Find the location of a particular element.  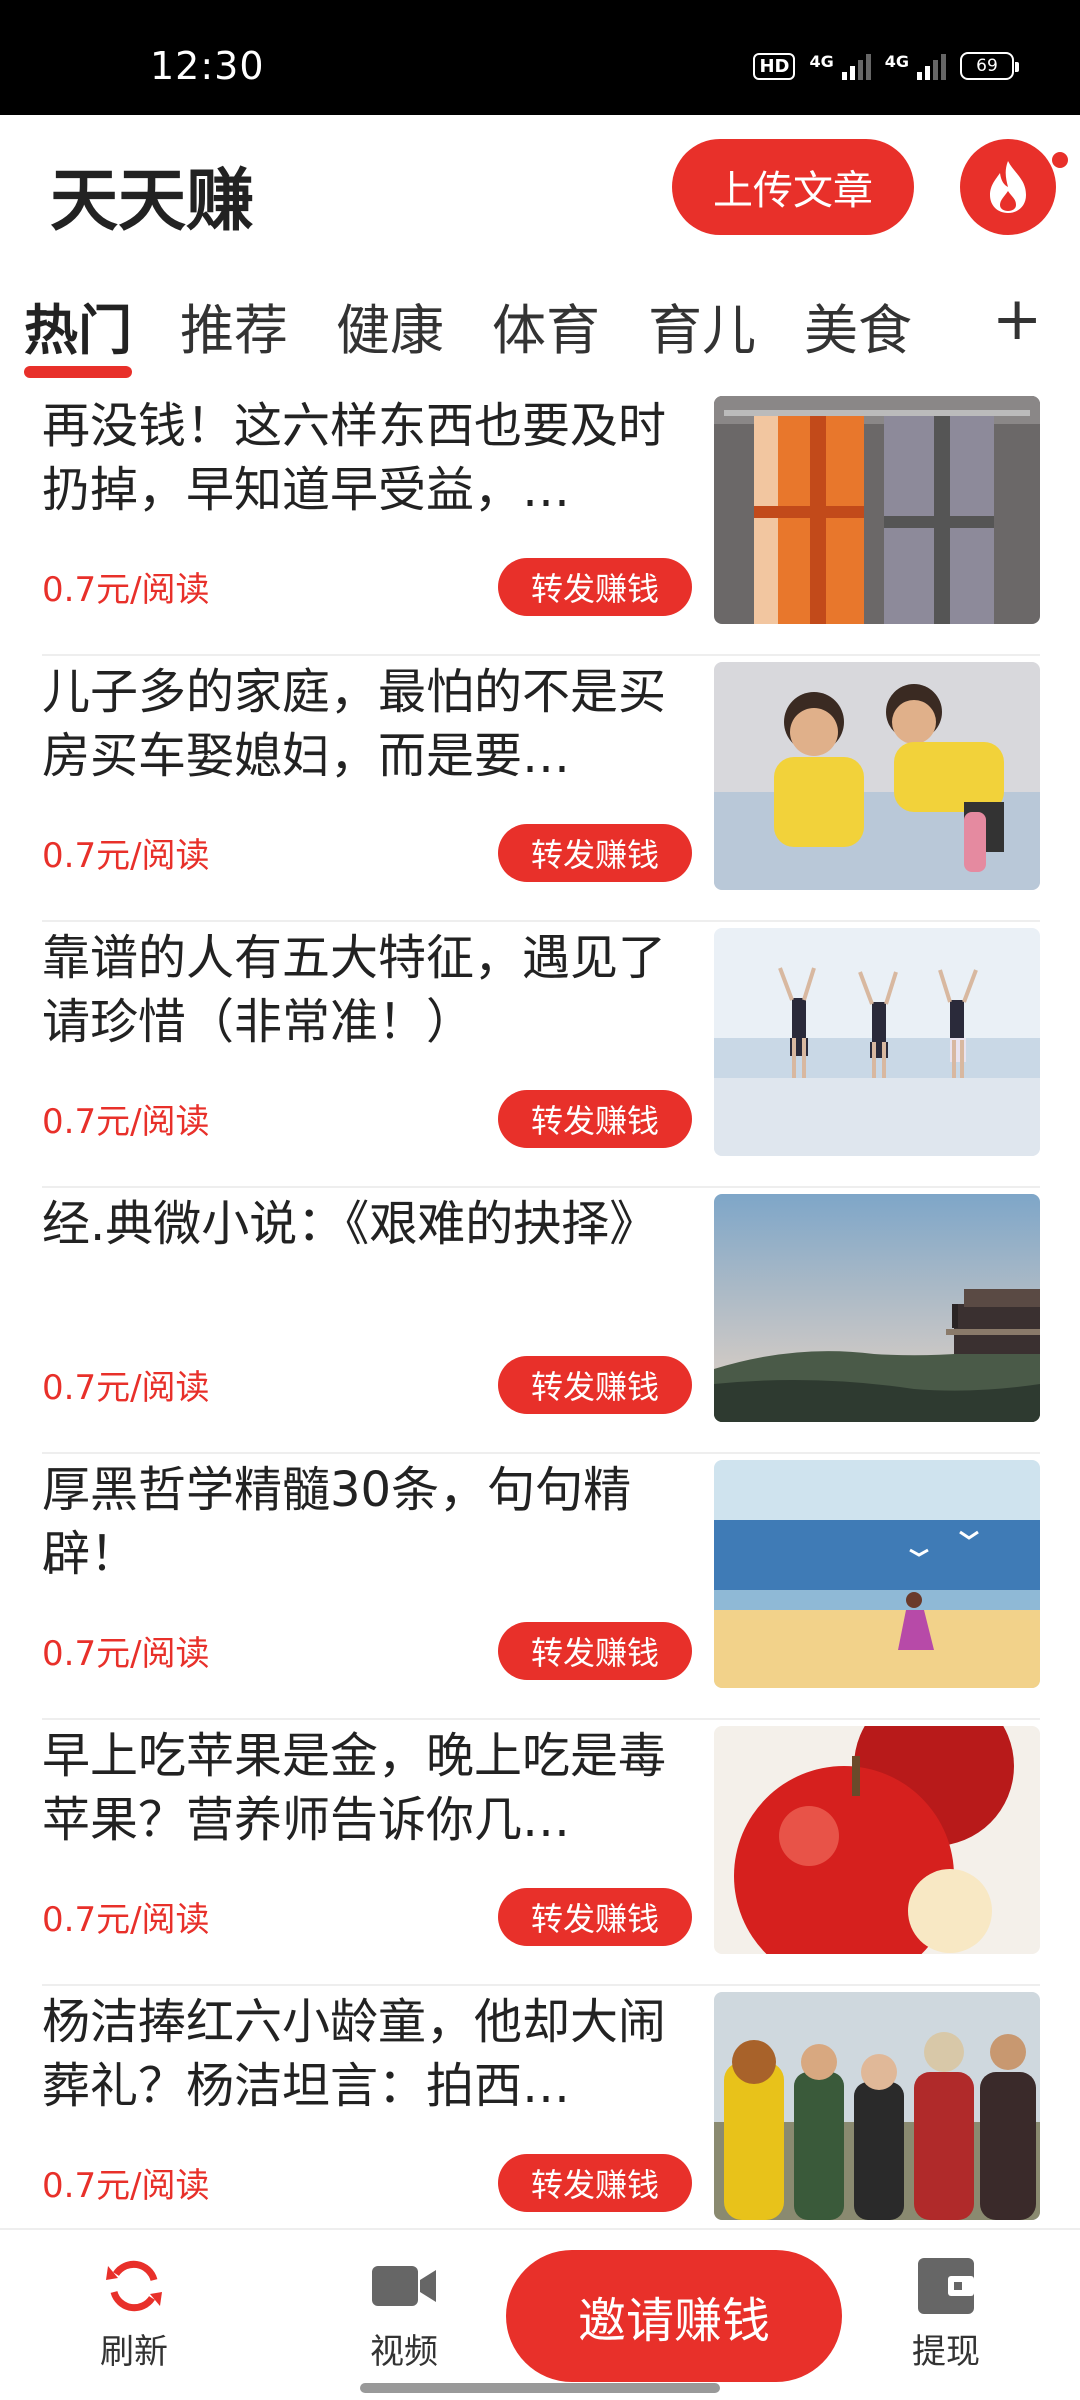

tab-health: 健康 is located at coordinates (390, 325).